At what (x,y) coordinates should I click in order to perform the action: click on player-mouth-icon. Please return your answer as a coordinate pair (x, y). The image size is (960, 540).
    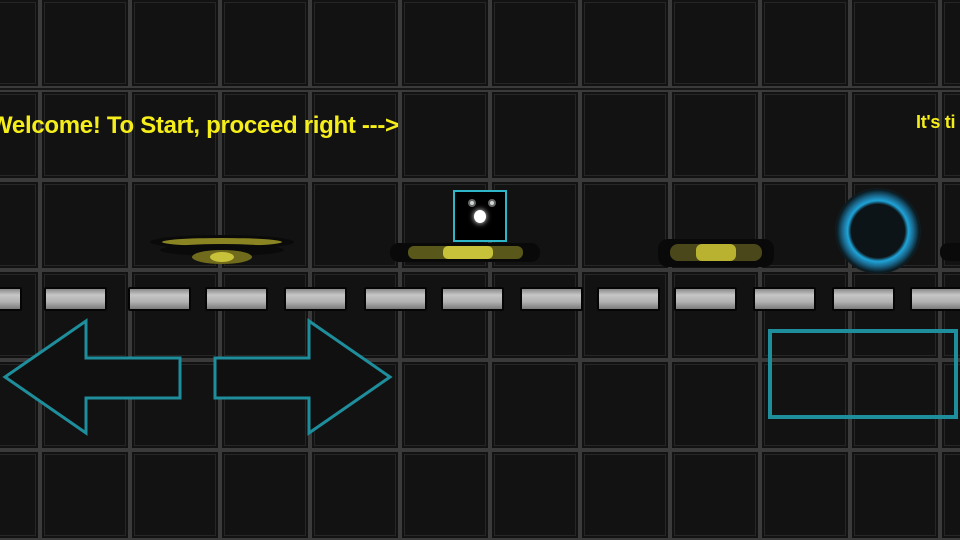
    Looking at the image, I should click on (480, 216).